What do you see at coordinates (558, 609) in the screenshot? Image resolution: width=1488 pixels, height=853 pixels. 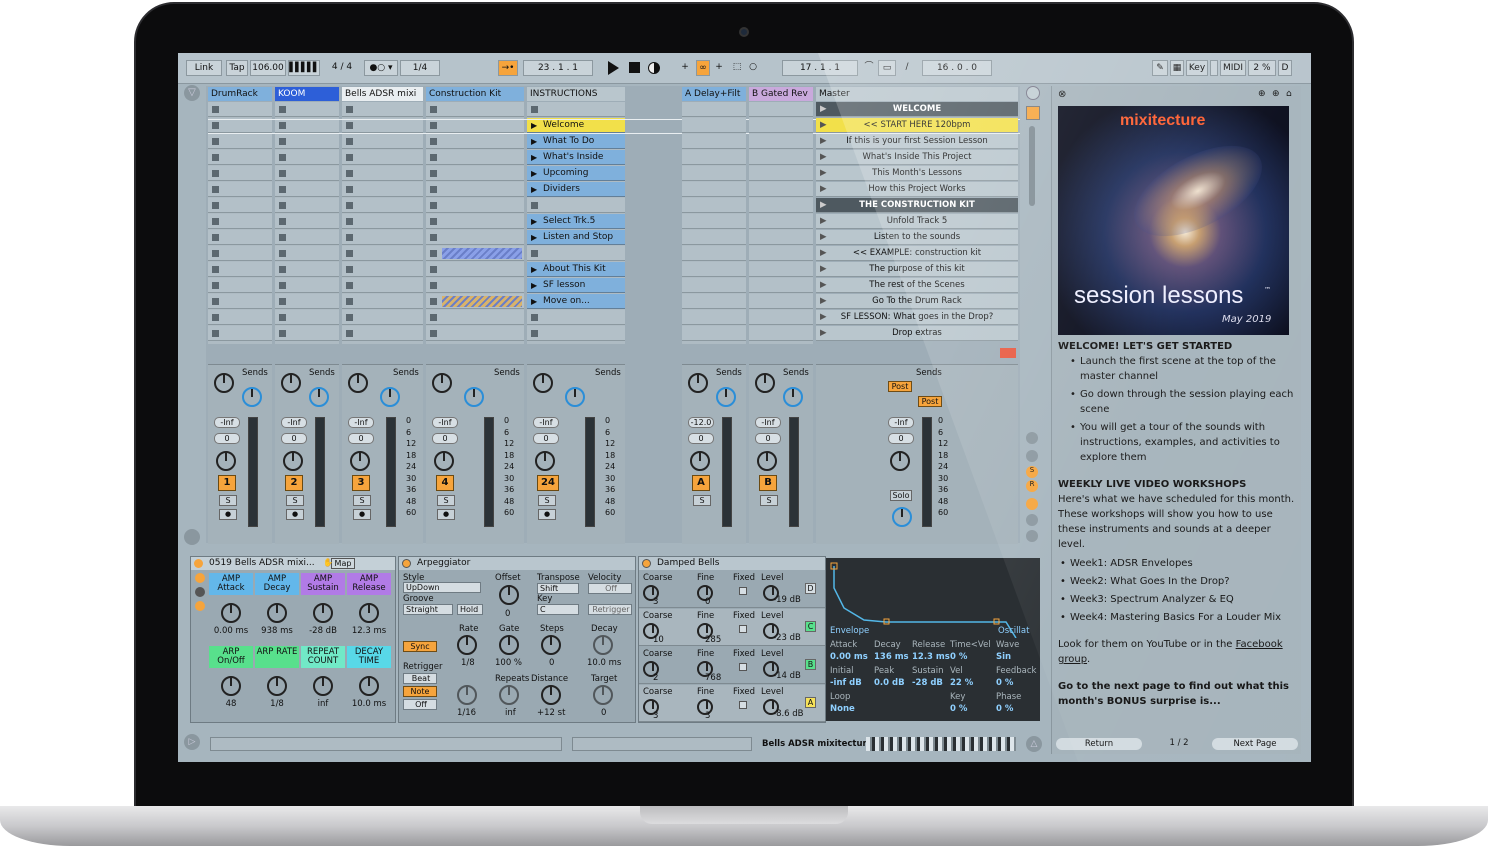 I see `key-select: C` at bounding box center [558, 609].